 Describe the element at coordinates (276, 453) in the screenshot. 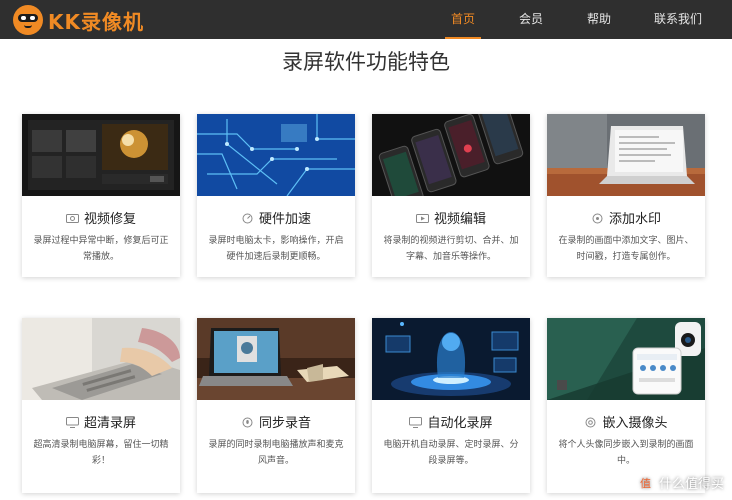

I see `feature-desc: 录屏的同时录制电脑播放声和麦克风声音。` at that location.